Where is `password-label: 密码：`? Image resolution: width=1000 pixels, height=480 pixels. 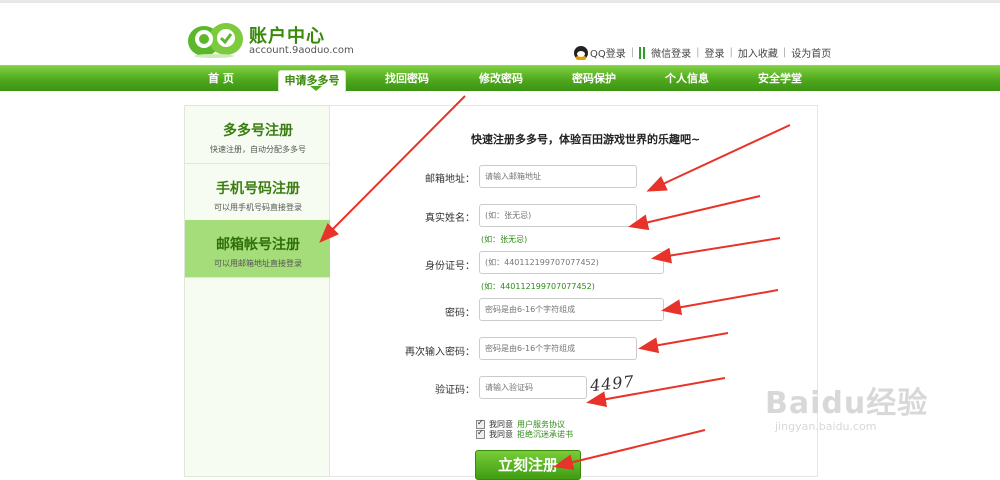
password-label: 密码： is located at coordinates (460, 313).